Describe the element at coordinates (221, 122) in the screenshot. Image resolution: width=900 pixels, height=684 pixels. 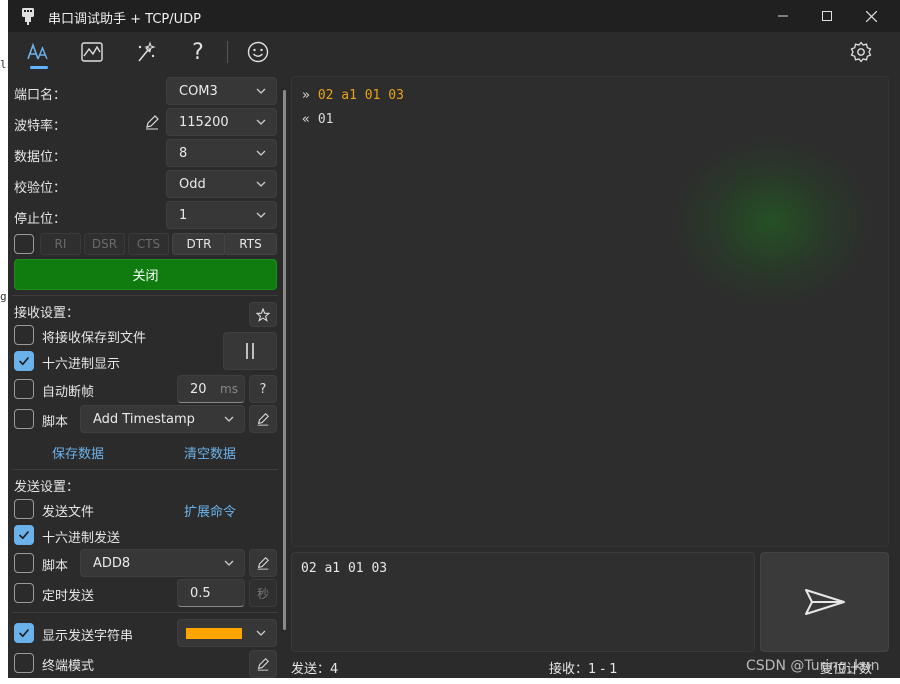
I see `baud-select: 115200` at that location.